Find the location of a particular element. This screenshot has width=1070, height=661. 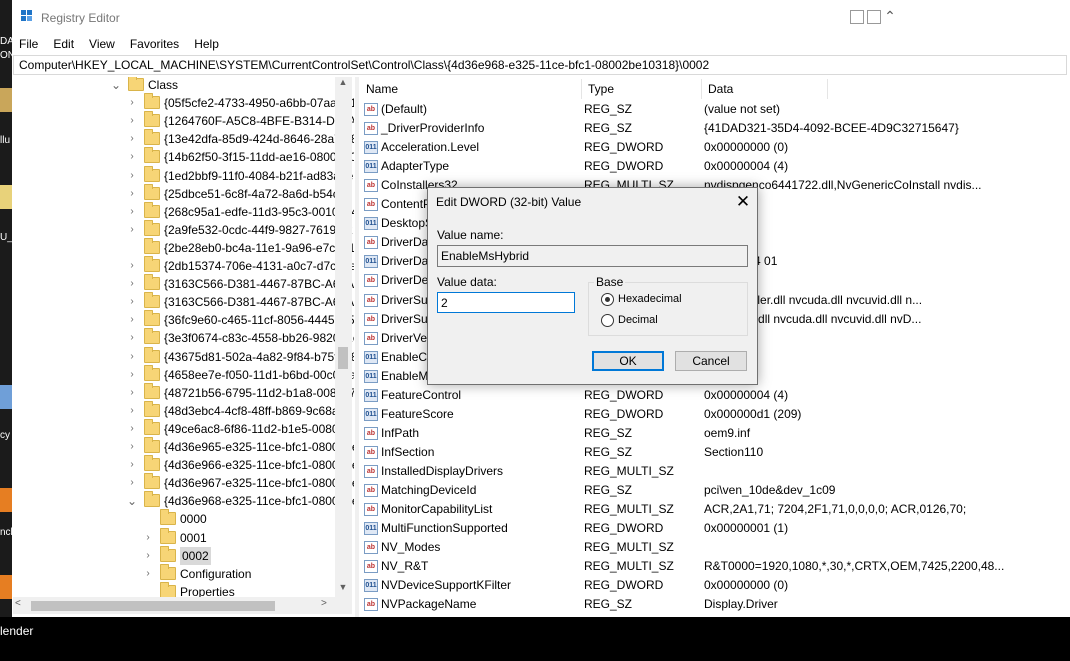

hexadecimal-radio is located at coordinates (607, 299).